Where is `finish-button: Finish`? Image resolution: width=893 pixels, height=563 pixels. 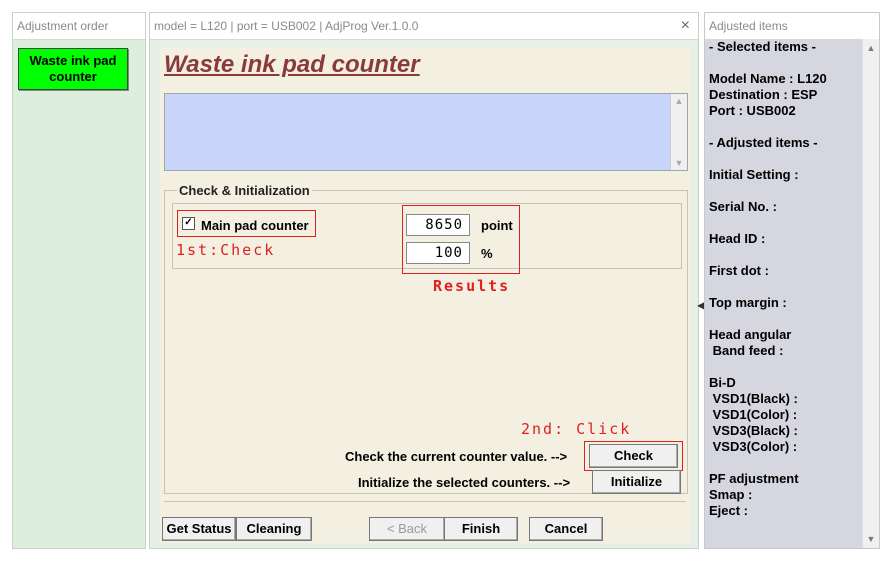
finish-button: Finish is located at coordinates (481, 529).